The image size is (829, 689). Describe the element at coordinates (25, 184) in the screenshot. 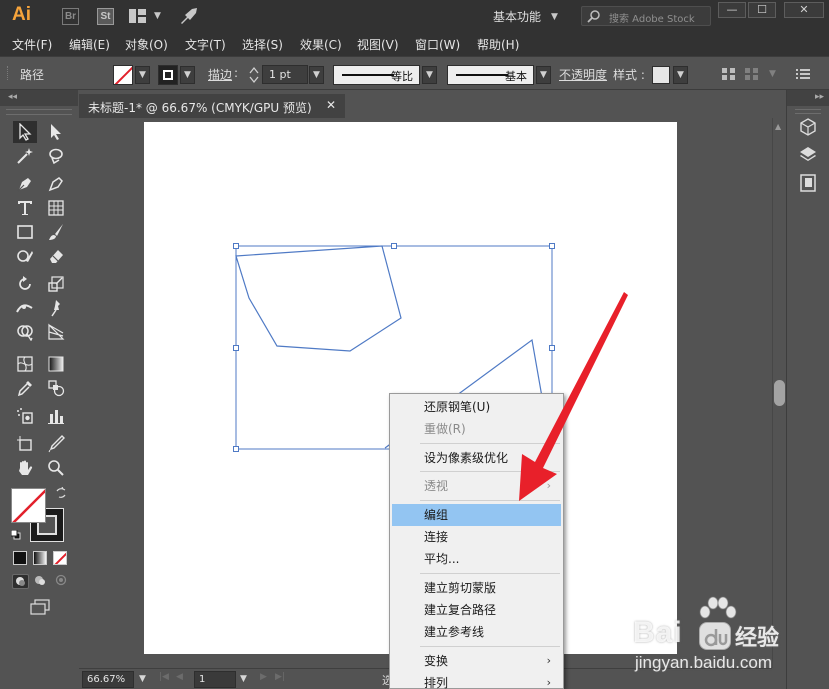

I see `pen-tool` at that location.